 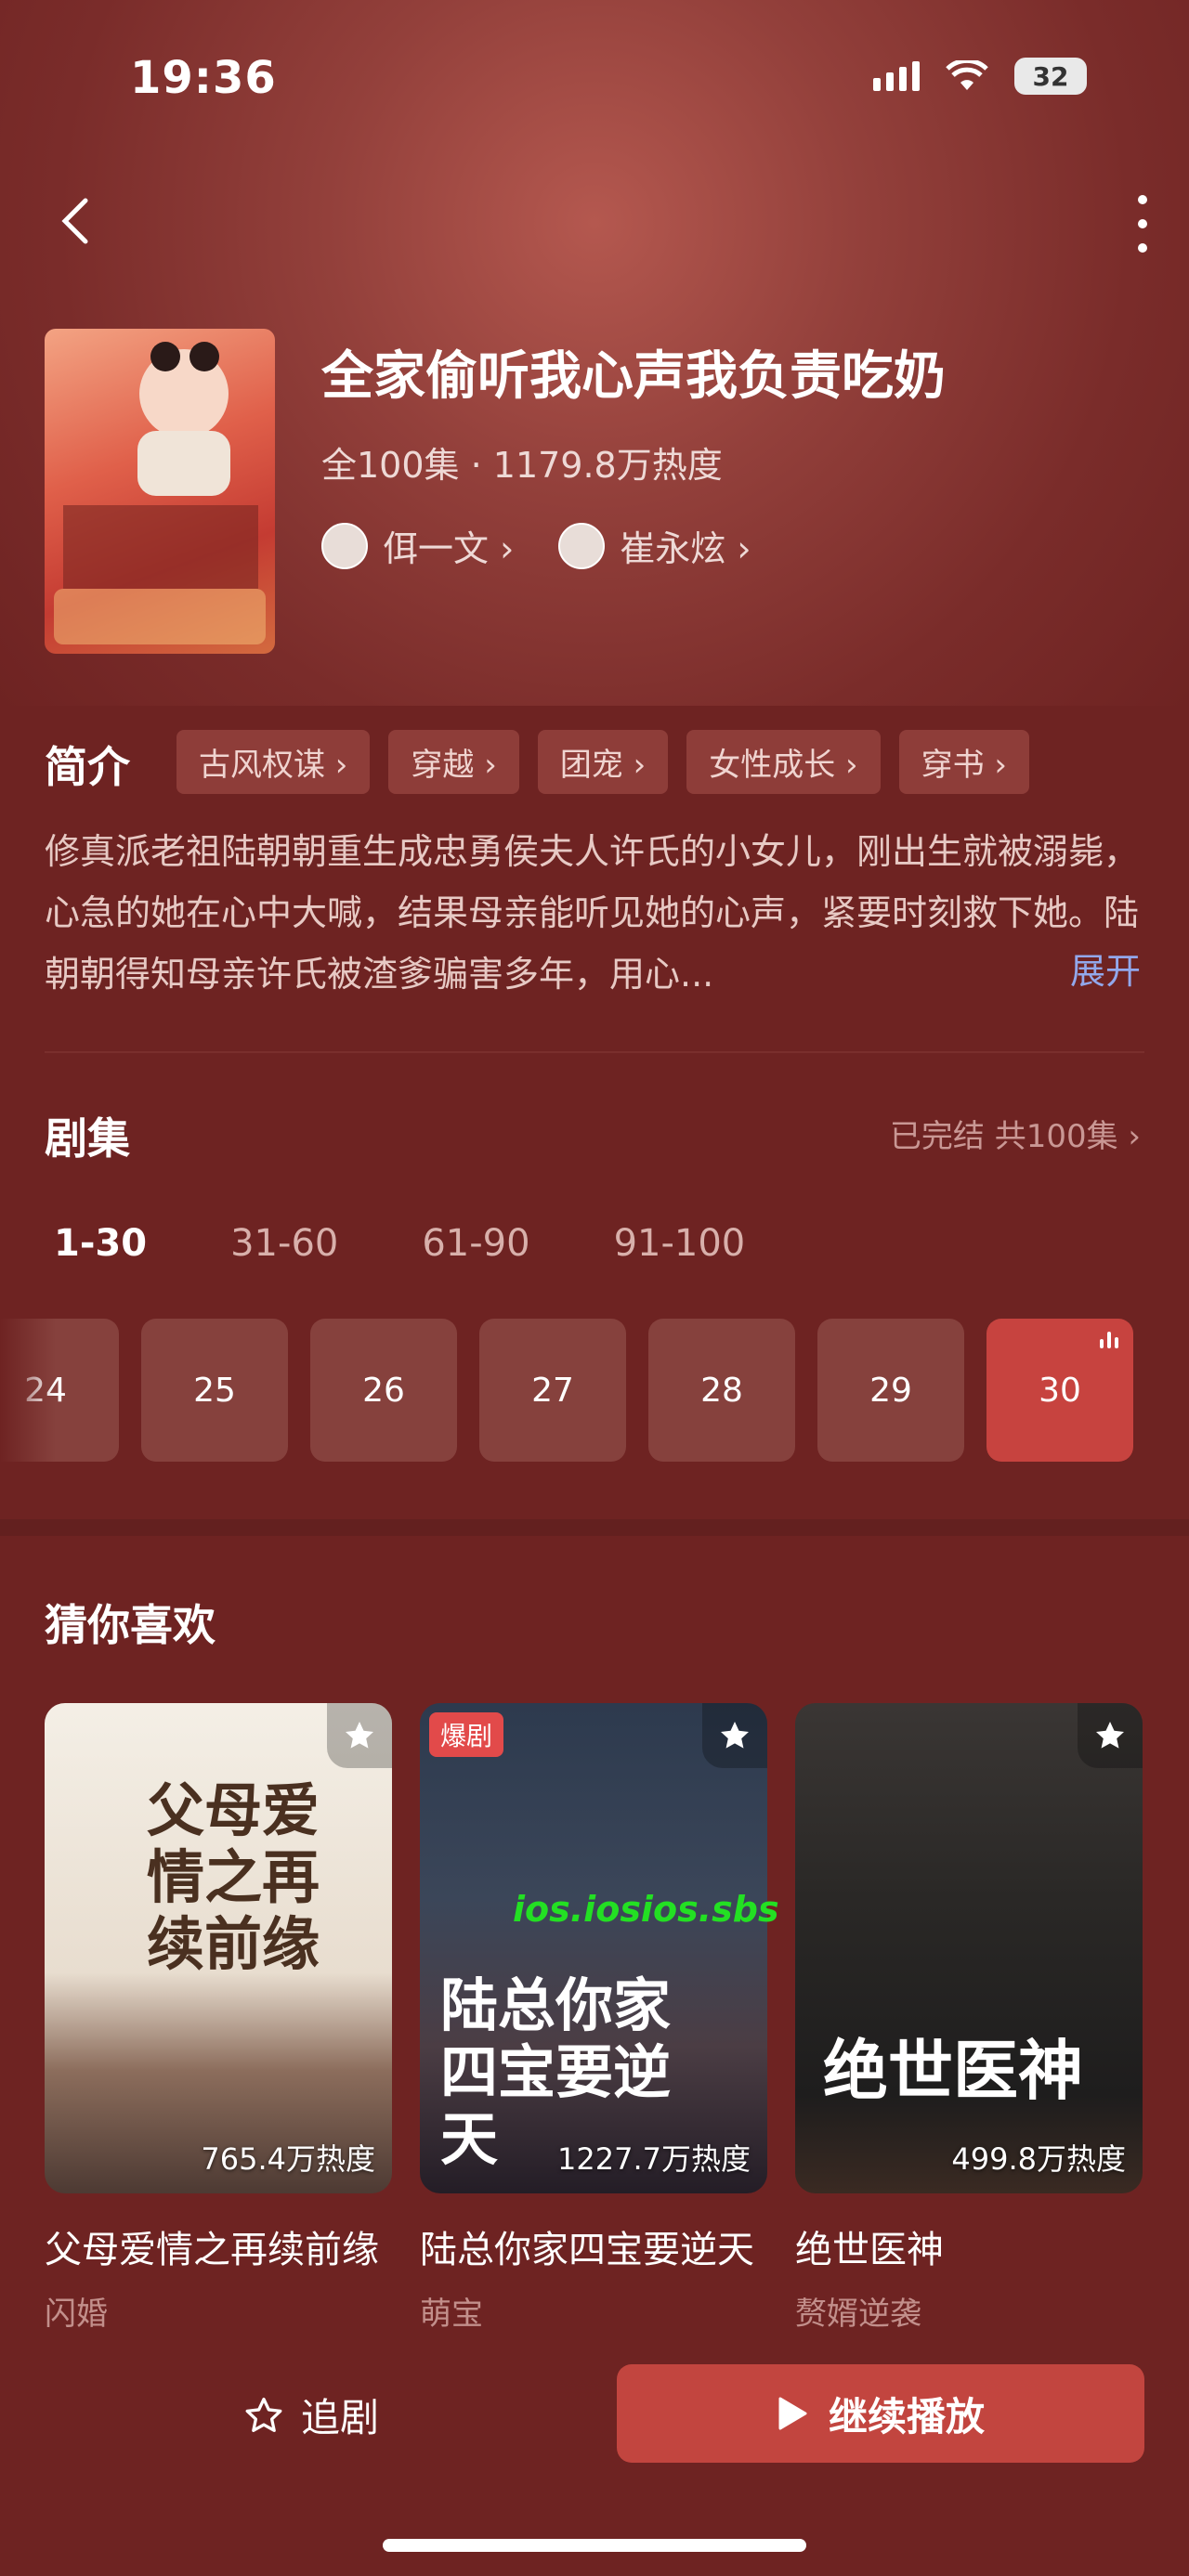 I want to click on status-icons: 32, so click(x=980, y=76).